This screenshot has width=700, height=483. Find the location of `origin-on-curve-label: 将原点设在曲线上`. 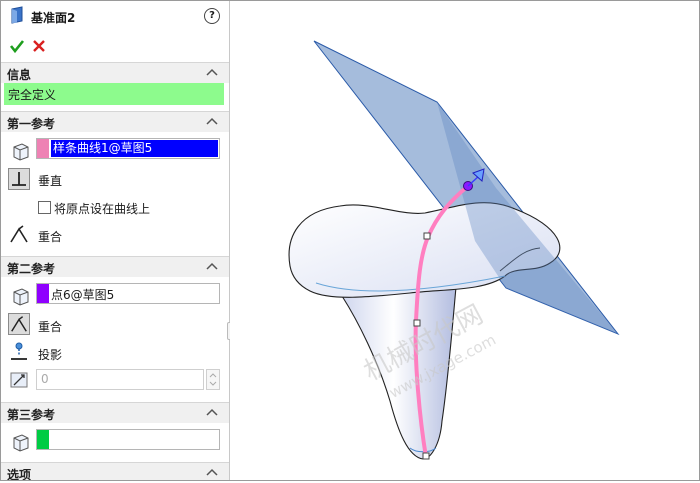

origin-on-curve-label: 将原点设在曲线上 is located at coordinates (102, 209).